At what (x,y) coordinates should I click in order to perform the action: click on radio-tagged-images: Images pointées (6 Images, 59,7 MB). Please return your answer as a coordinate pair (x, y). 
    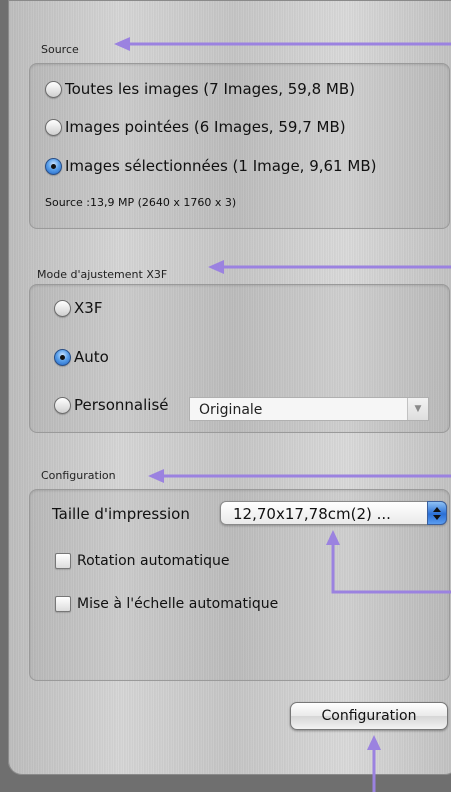
    Looking at the image, I should click on (195, 127).